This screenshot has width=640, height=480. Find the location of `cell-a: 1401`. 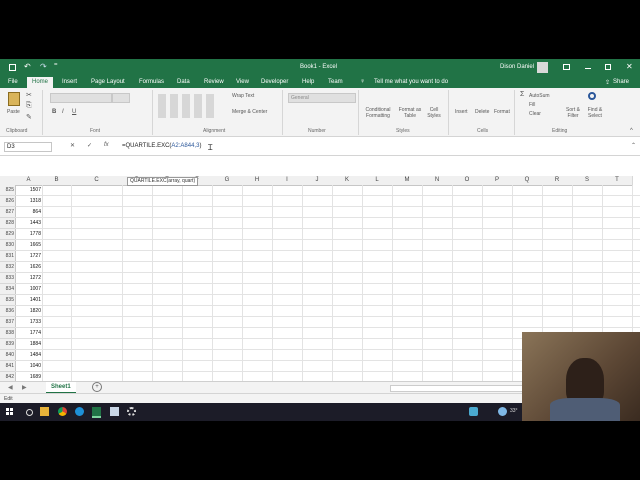

cell-a: 1401 is located at coordinates (29, 300).